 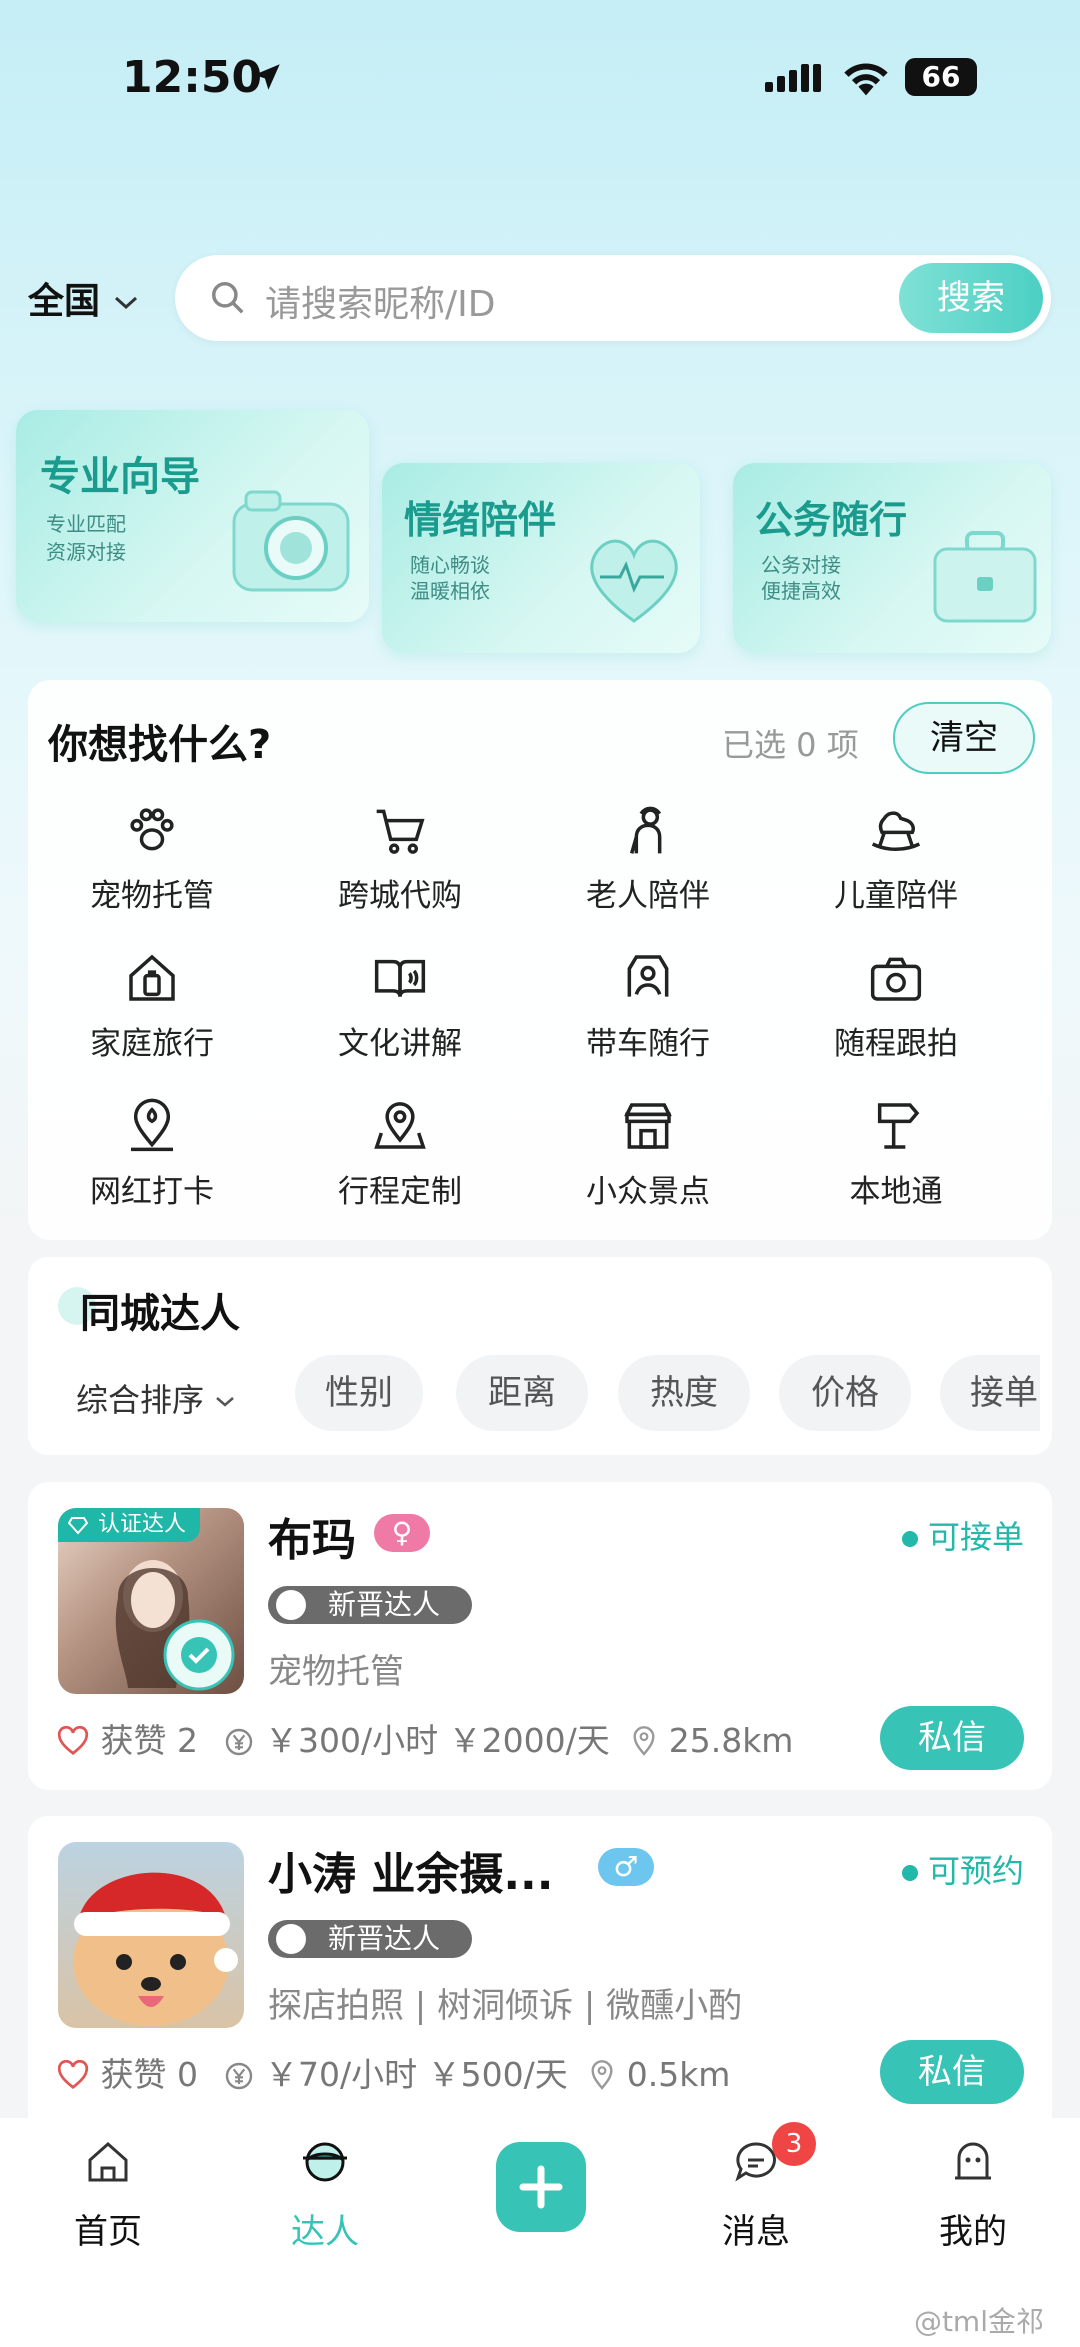 What do you see at coordinates (541, 558) in the screenshot?
I see `banner-companion: 情绪陪伴 随心畅谈 温暖相依` at bounding box center [541, 558].